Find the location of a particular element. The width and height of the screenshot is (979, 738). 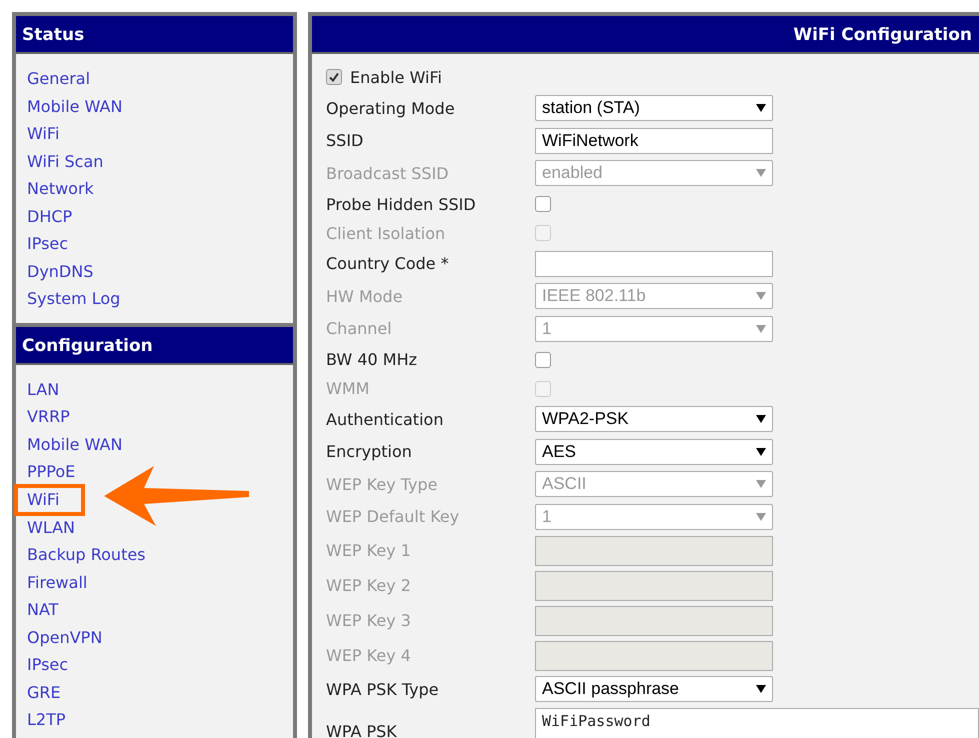

sidebar-link: PPPoE is located at coordinates (51, 472).